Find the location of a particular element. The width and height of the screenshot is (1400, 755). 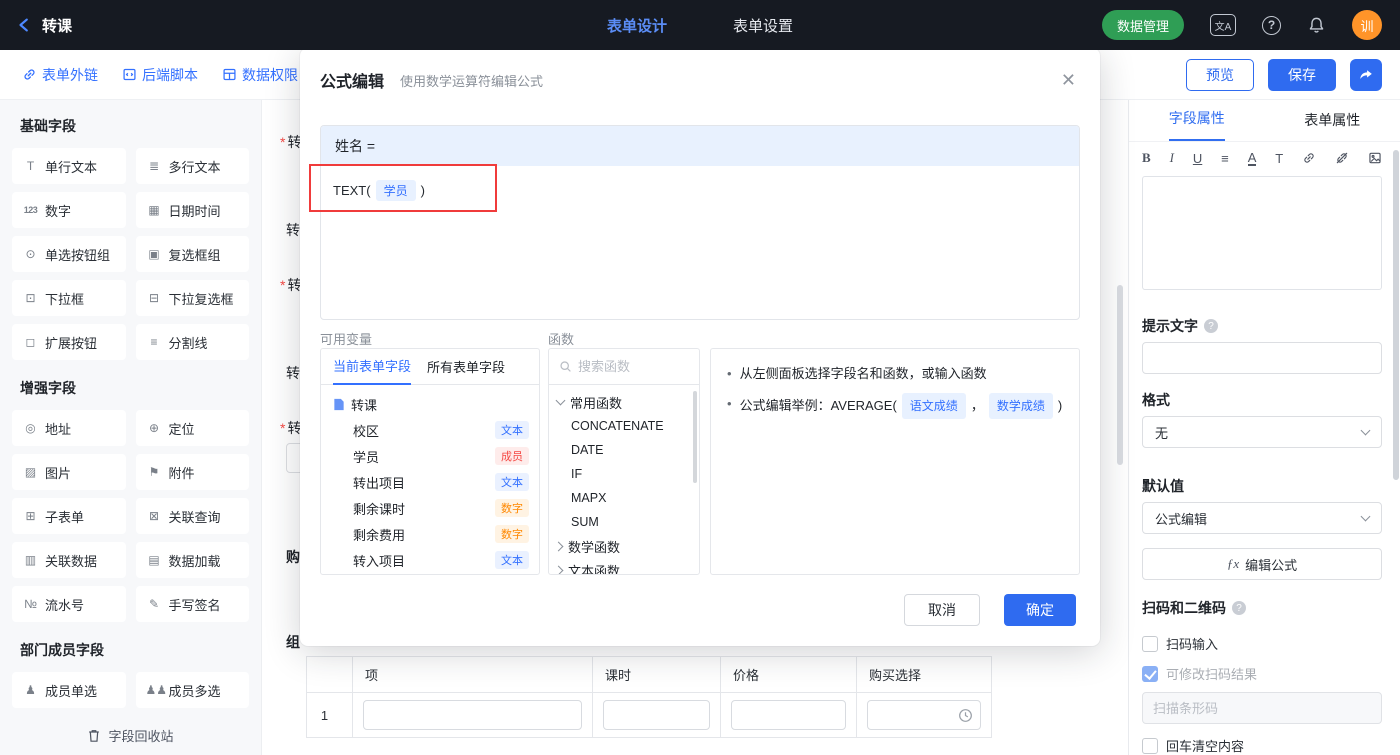

variable-row: 剩余费用 数字 is located at coordinates (430, 534).